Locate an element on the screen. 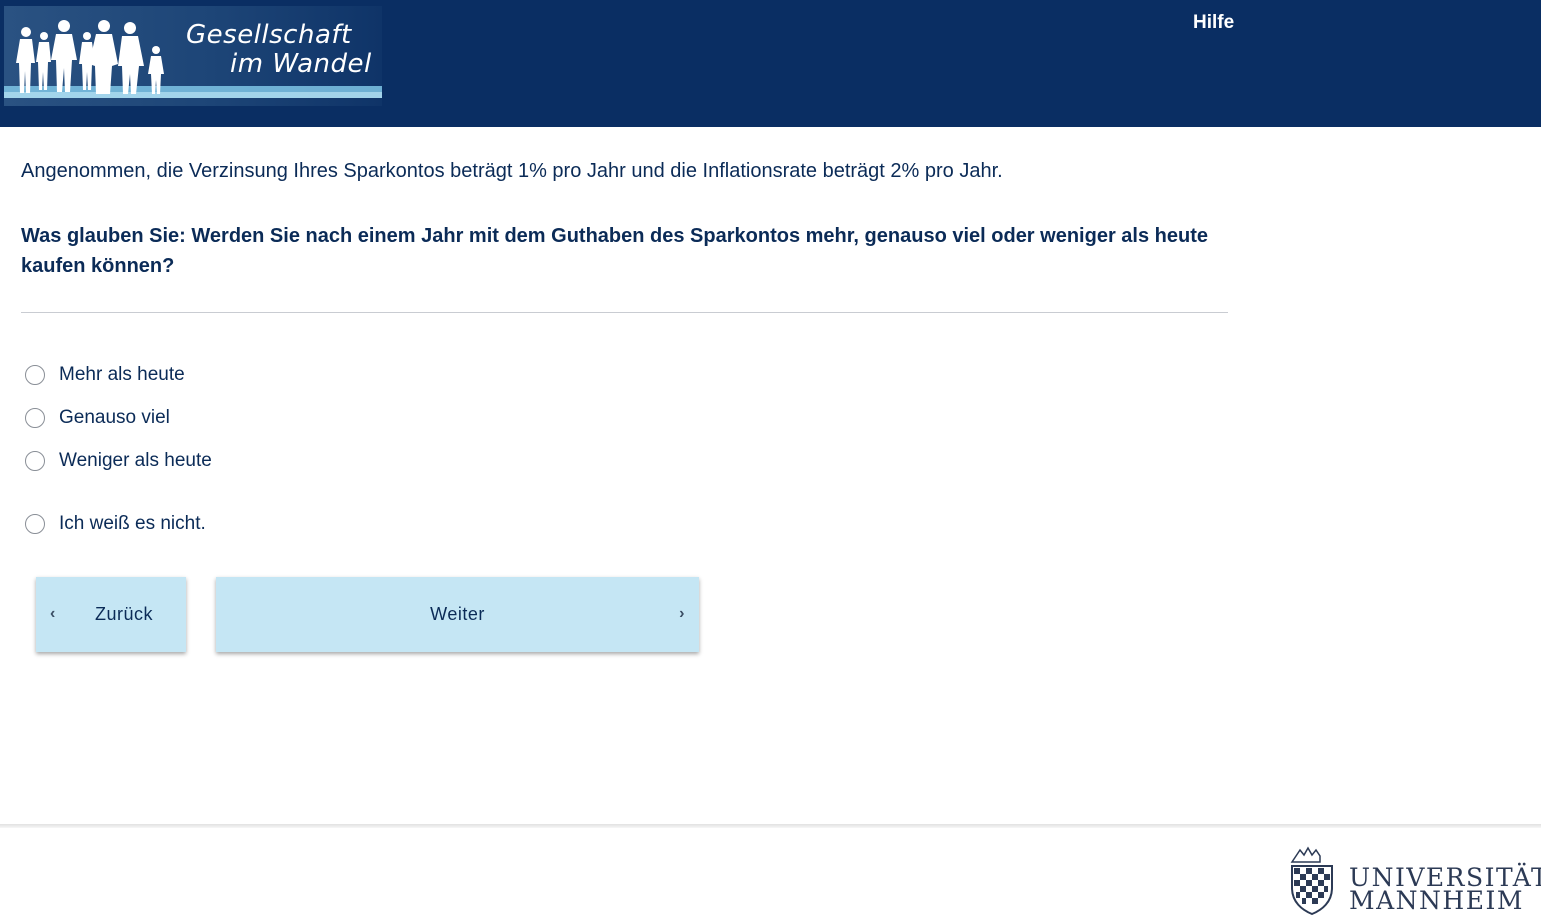 This screenshot has height=919, width=1541. option-weniger-als-heute: Weniger als heute is located at coordinates (118, 461).